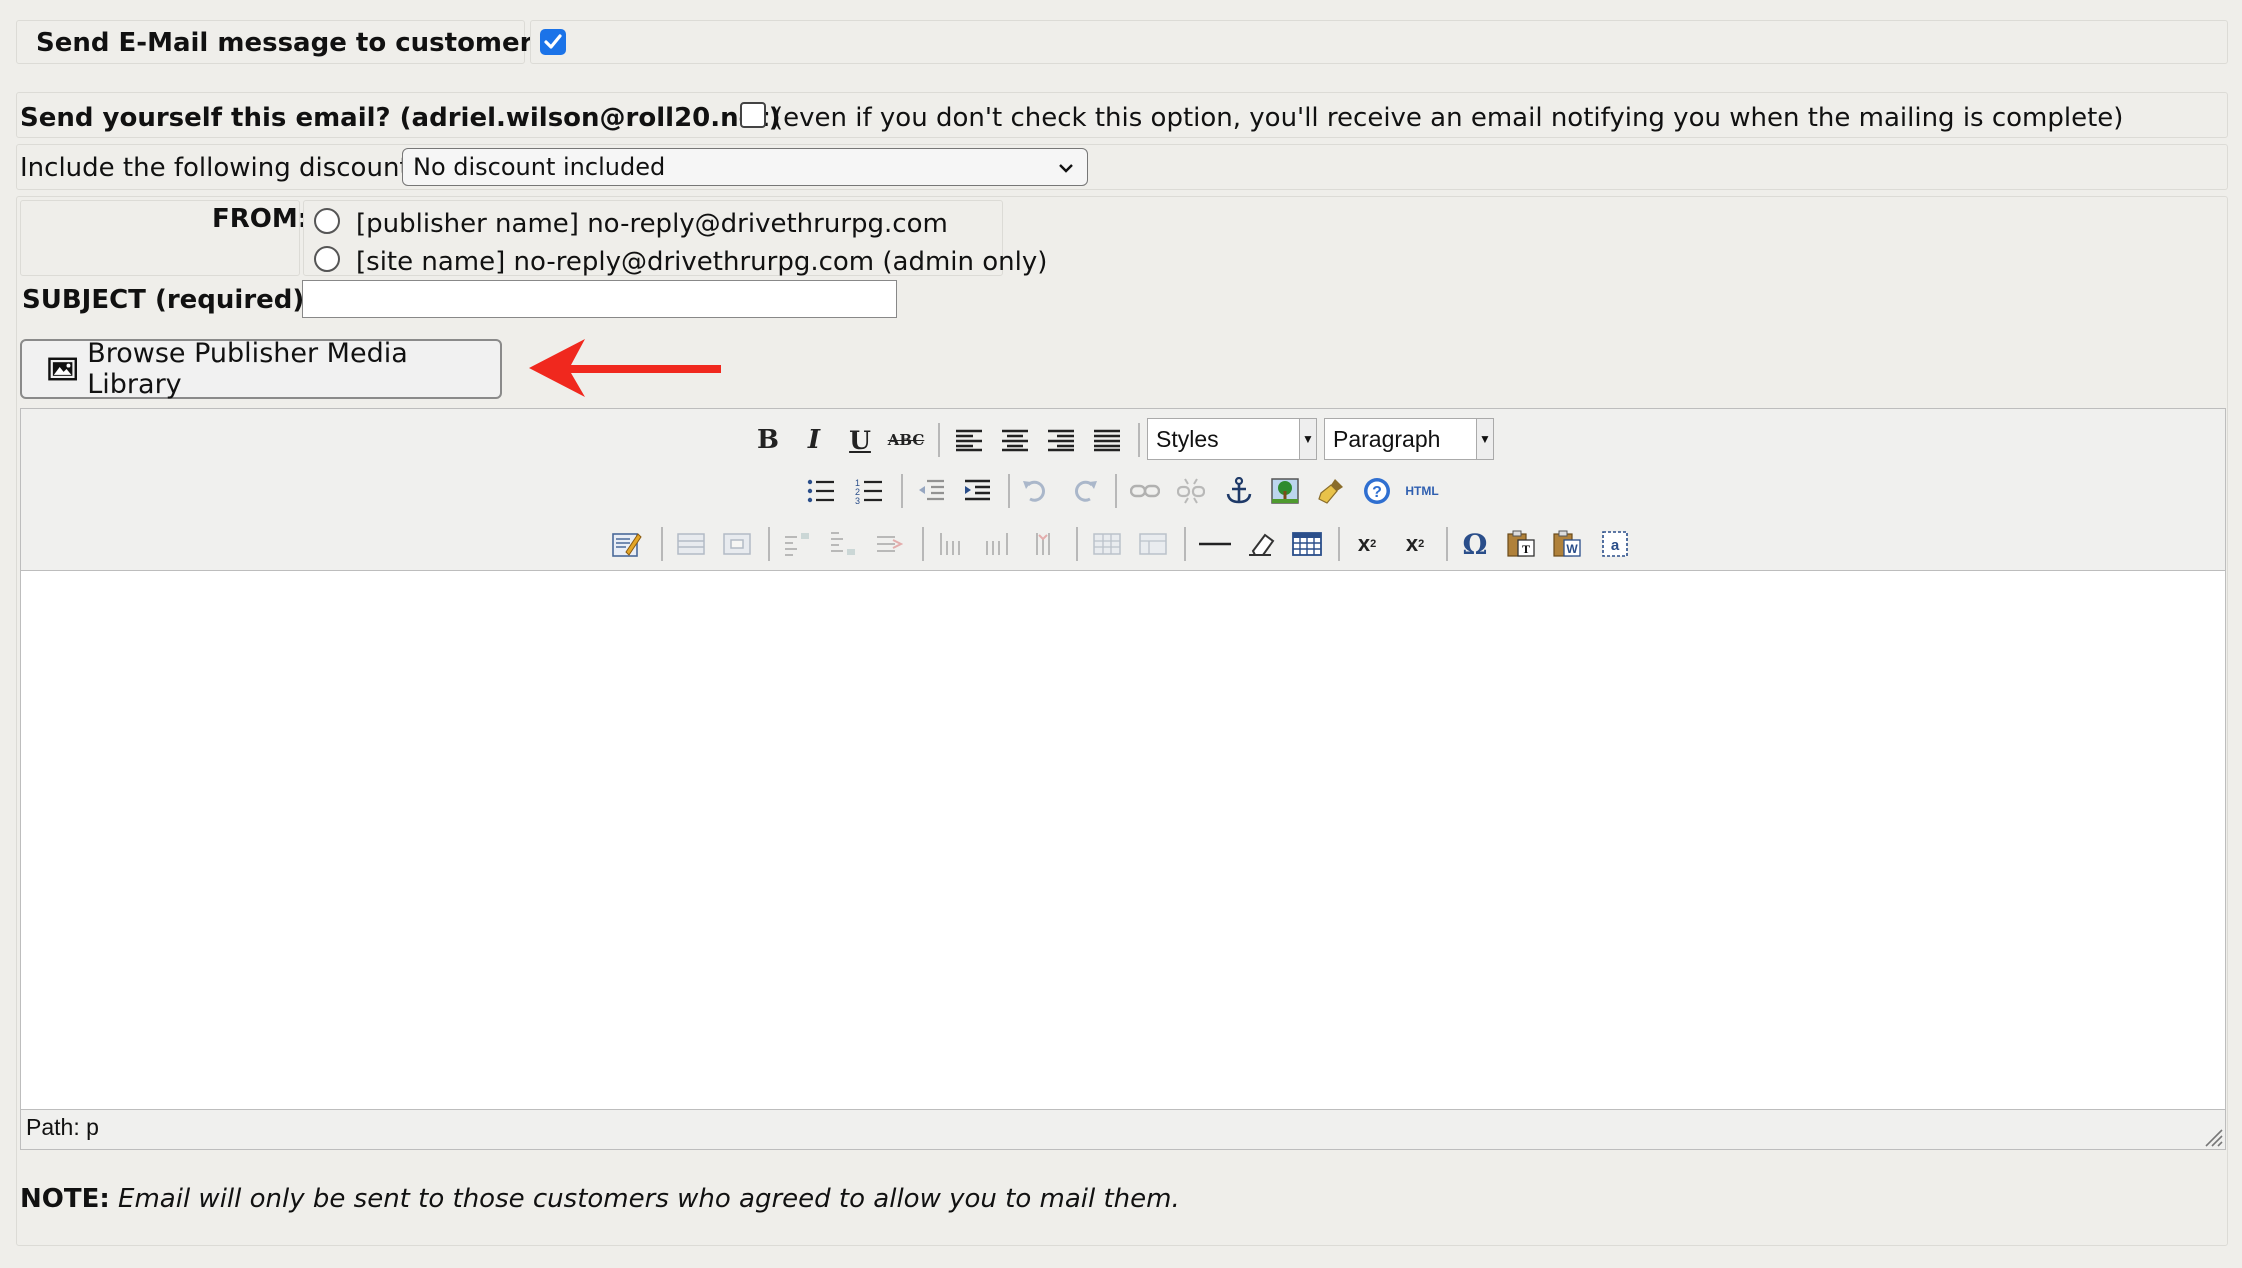  What do you see at coordinates (1526, 549) in the screenshot?
I see `svg-text: T` at bounding box center [1526, 549].